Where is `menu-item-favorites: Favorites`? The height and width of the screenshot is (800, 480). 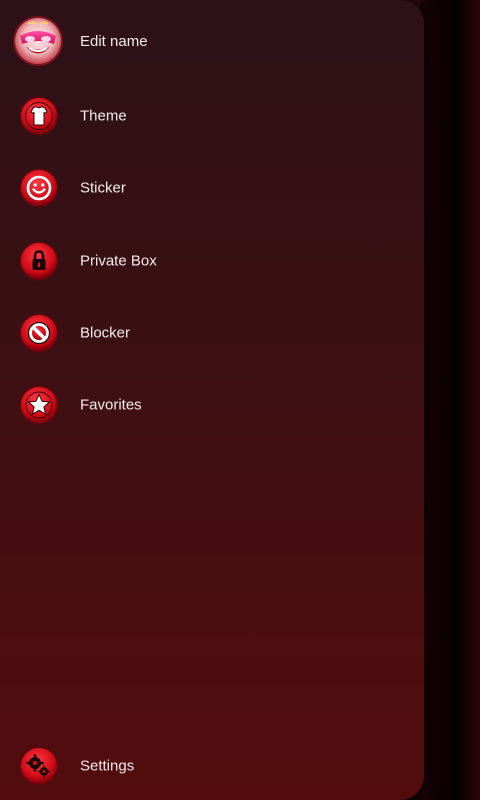
menu-item-favorites: Favorites is located at coordinates (212, 405).